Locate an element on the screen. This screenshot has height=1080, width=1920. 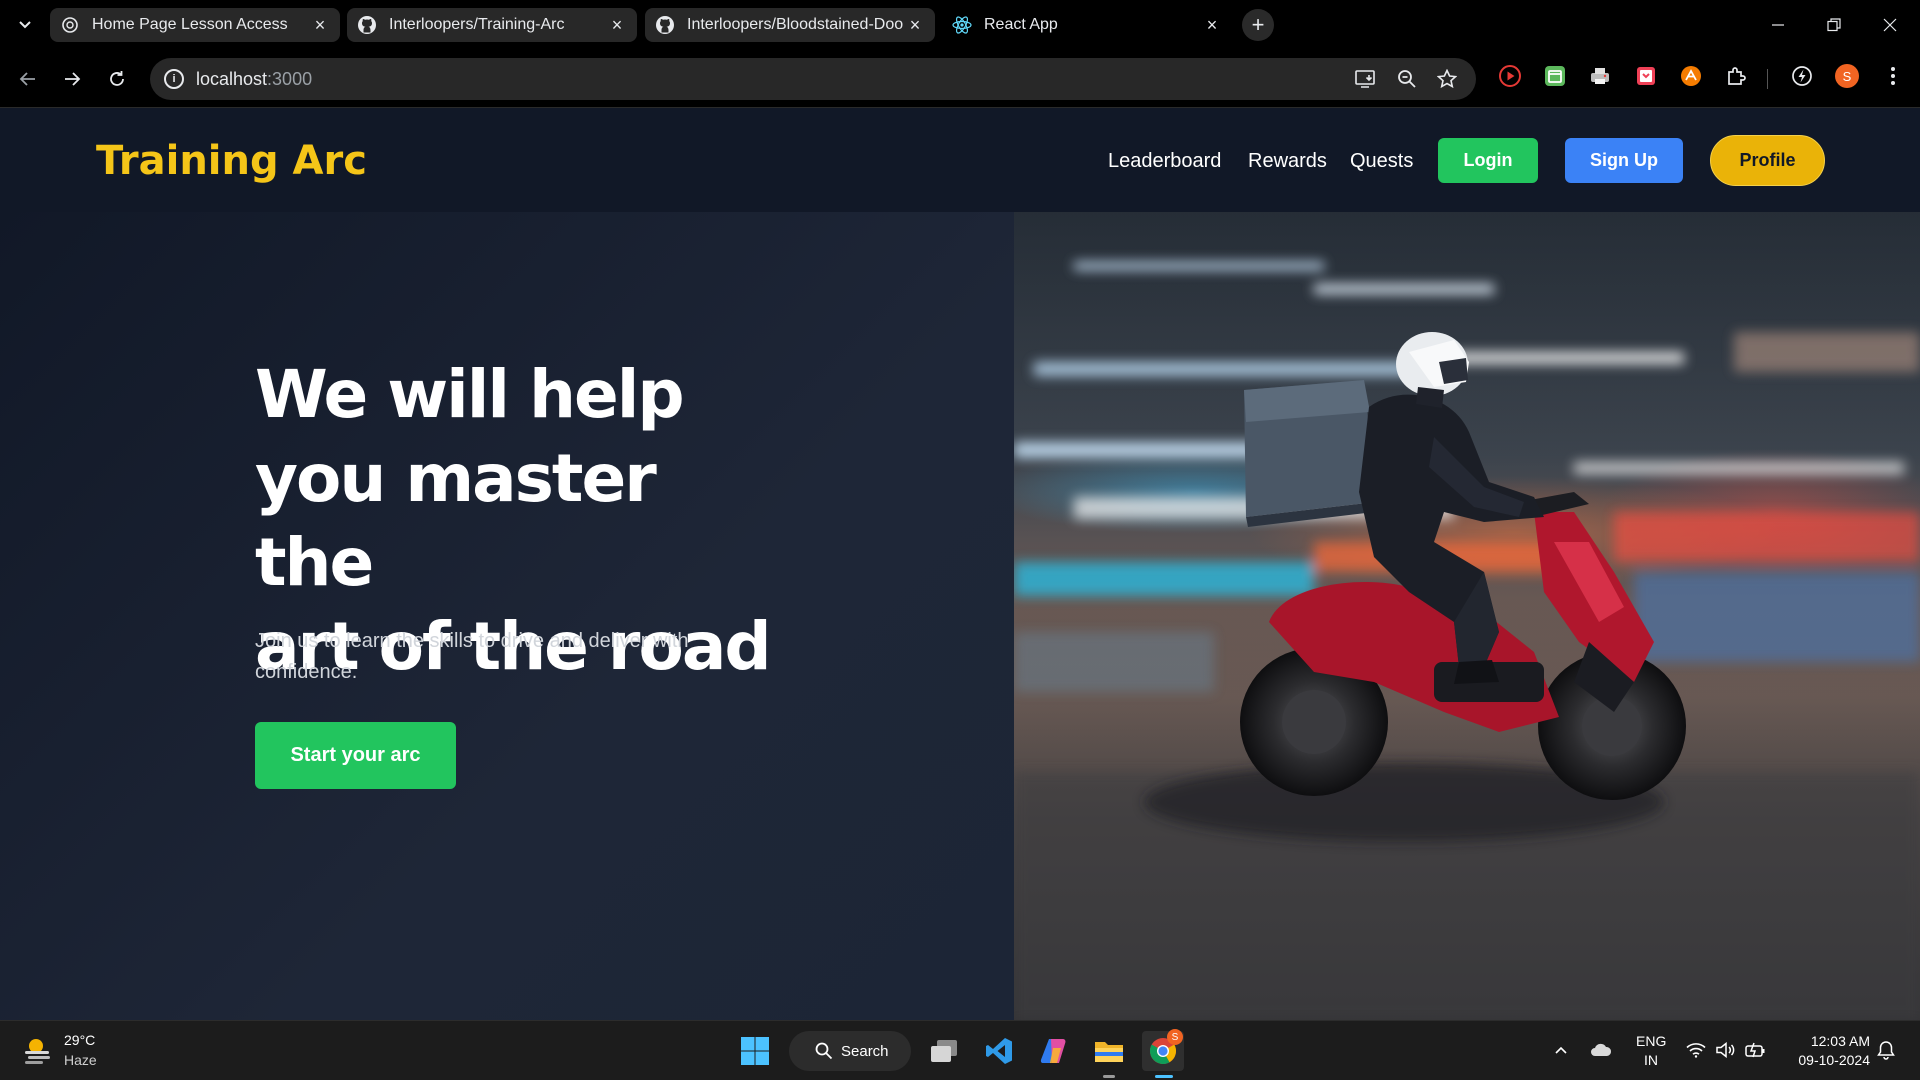
task-view-button is located at coordinates (944, 1051).